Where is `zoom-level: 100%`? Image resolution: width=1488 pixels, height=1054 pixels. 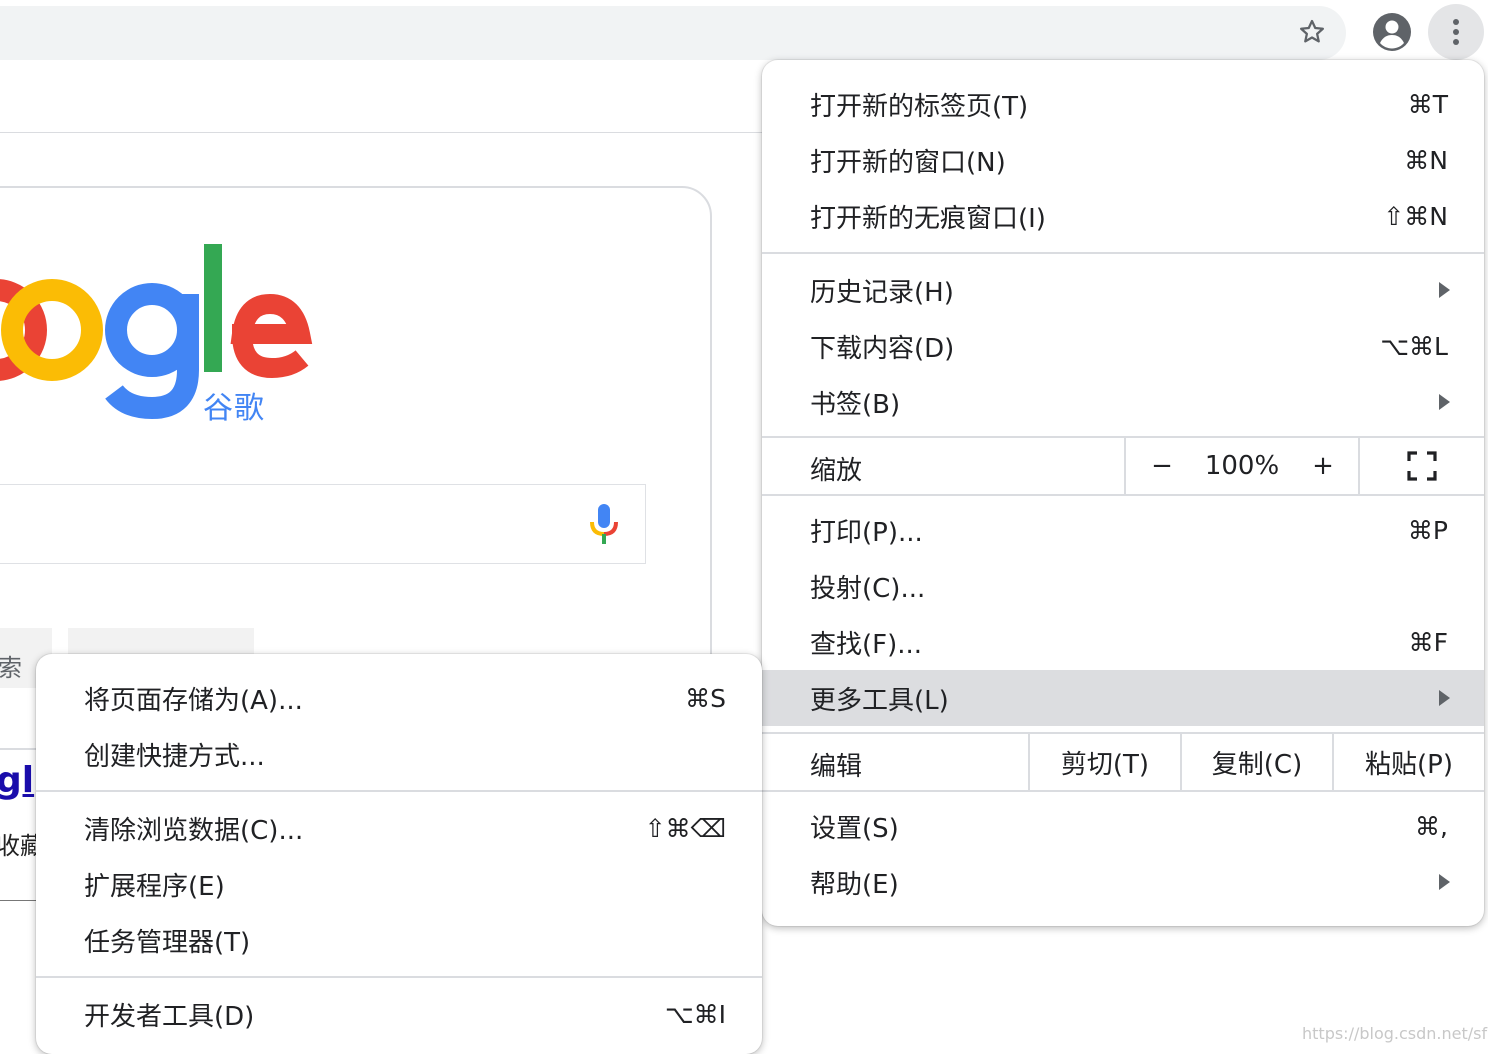 zoom-level: 100% is located at coordinates (1242, 466).